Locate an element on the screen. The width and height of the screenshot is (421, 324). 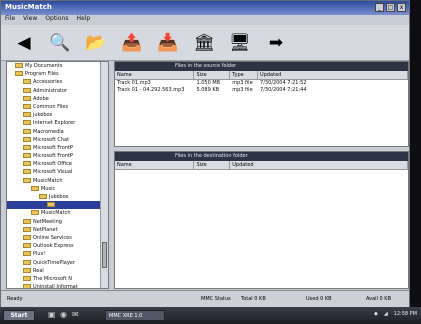
tree-item: The Microsoft N is located at coordinates (57, 279).